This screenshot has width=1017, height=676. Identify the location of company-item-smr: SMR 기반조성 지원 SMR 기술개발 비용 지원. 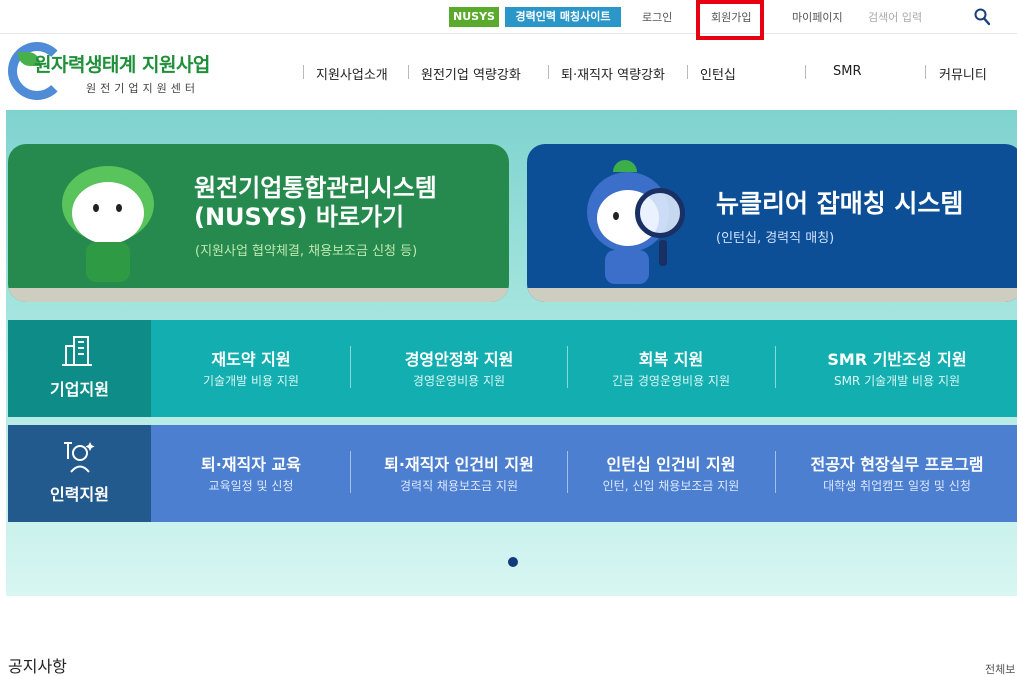
(896, 368).